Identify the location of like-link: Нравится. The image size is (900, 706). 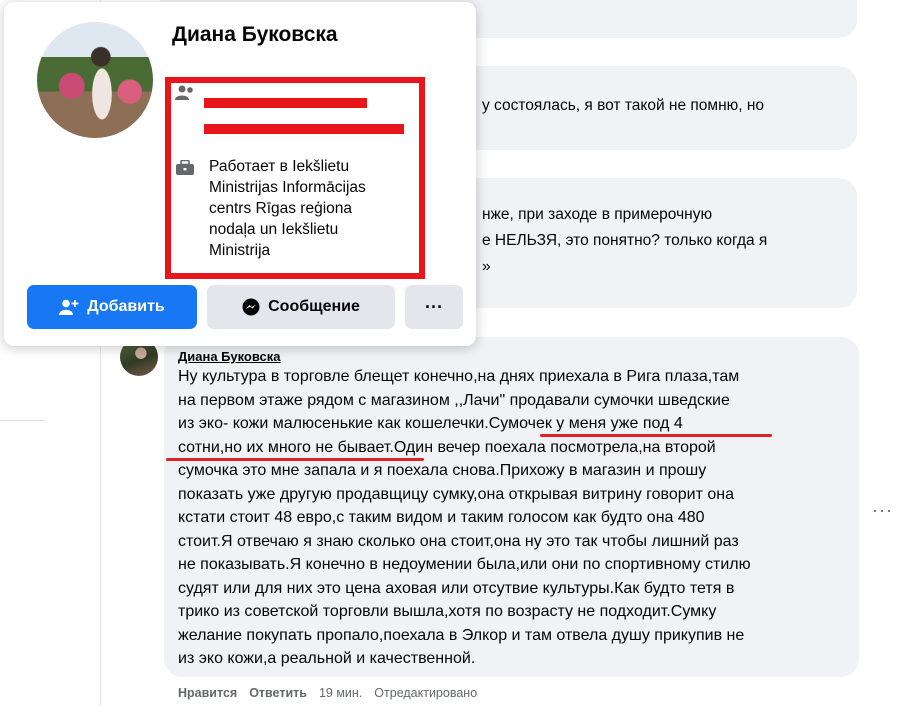
(207, 693).